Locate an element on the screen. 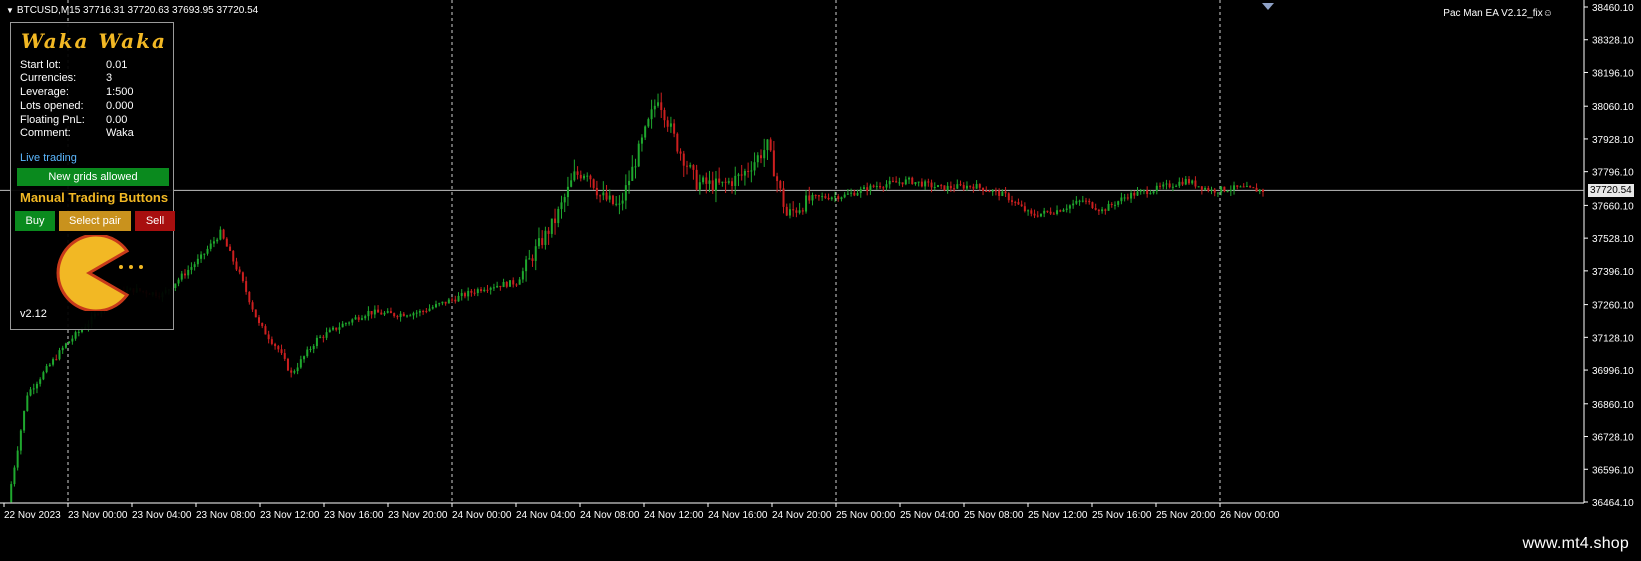  dropdown-triangle-icon: ▼ is located at coordinates (10, 10).